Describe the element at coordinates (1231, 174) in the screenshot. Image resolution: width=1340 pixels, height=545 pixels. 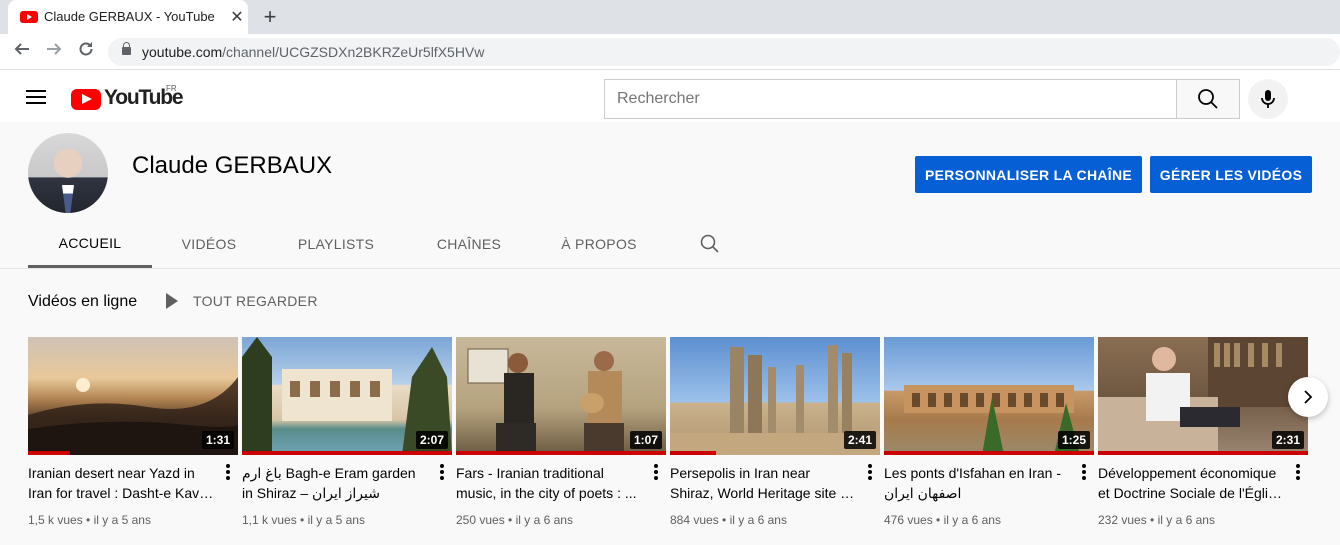
I see `manage-videos-button: GÉRER LES VIDÉOS` at that location.